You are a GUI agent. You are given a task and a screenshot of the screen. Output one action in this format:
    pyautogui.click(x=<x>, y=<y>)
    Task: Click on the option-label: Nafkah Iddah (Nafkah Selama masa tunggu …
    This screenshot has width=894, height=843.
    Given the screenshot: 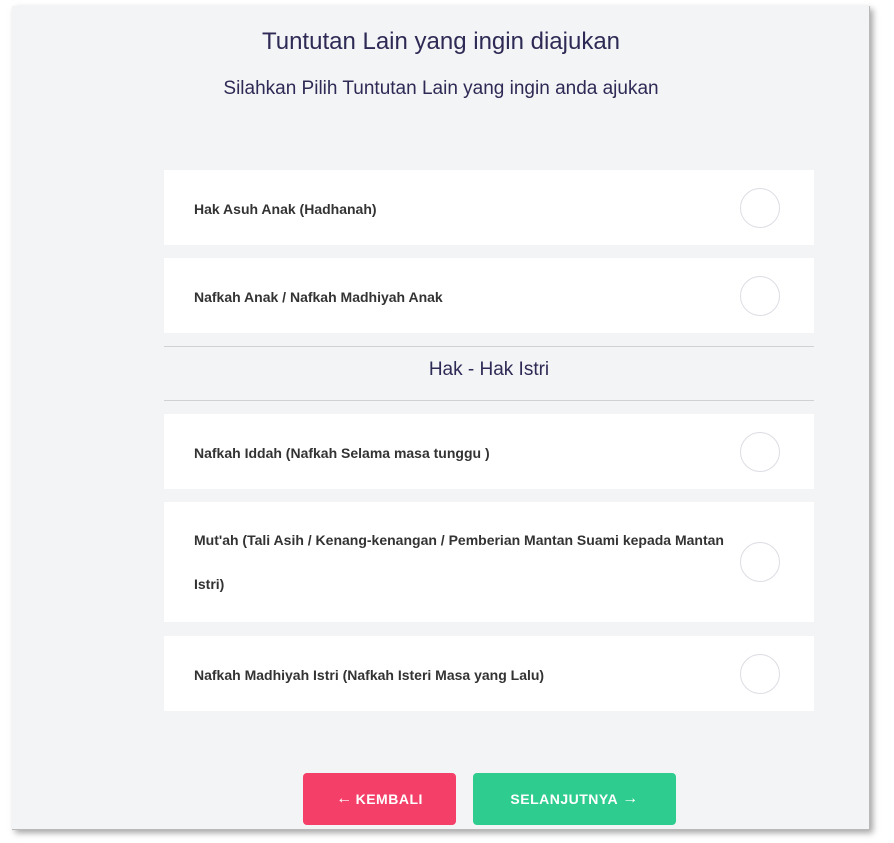 What is the action you would take?
    pyautogui.click(x=342, y=453)
    